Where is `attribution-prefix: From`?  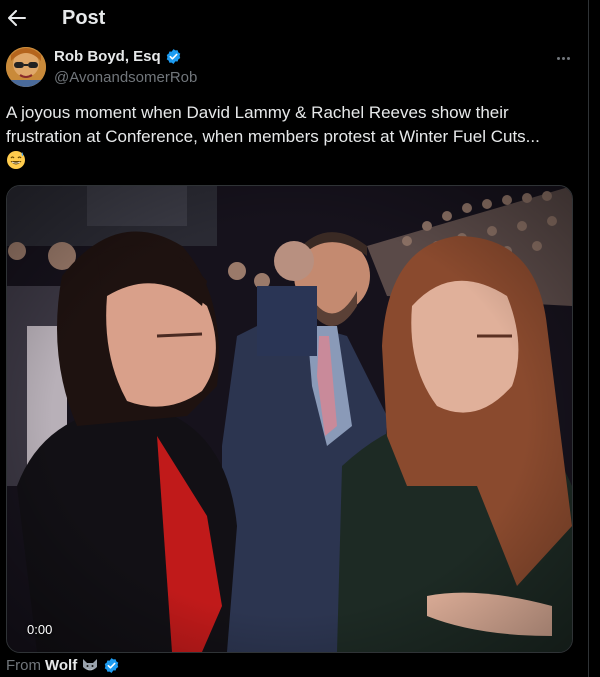
attribution-prefix: From is located at coordinates (23, 665).